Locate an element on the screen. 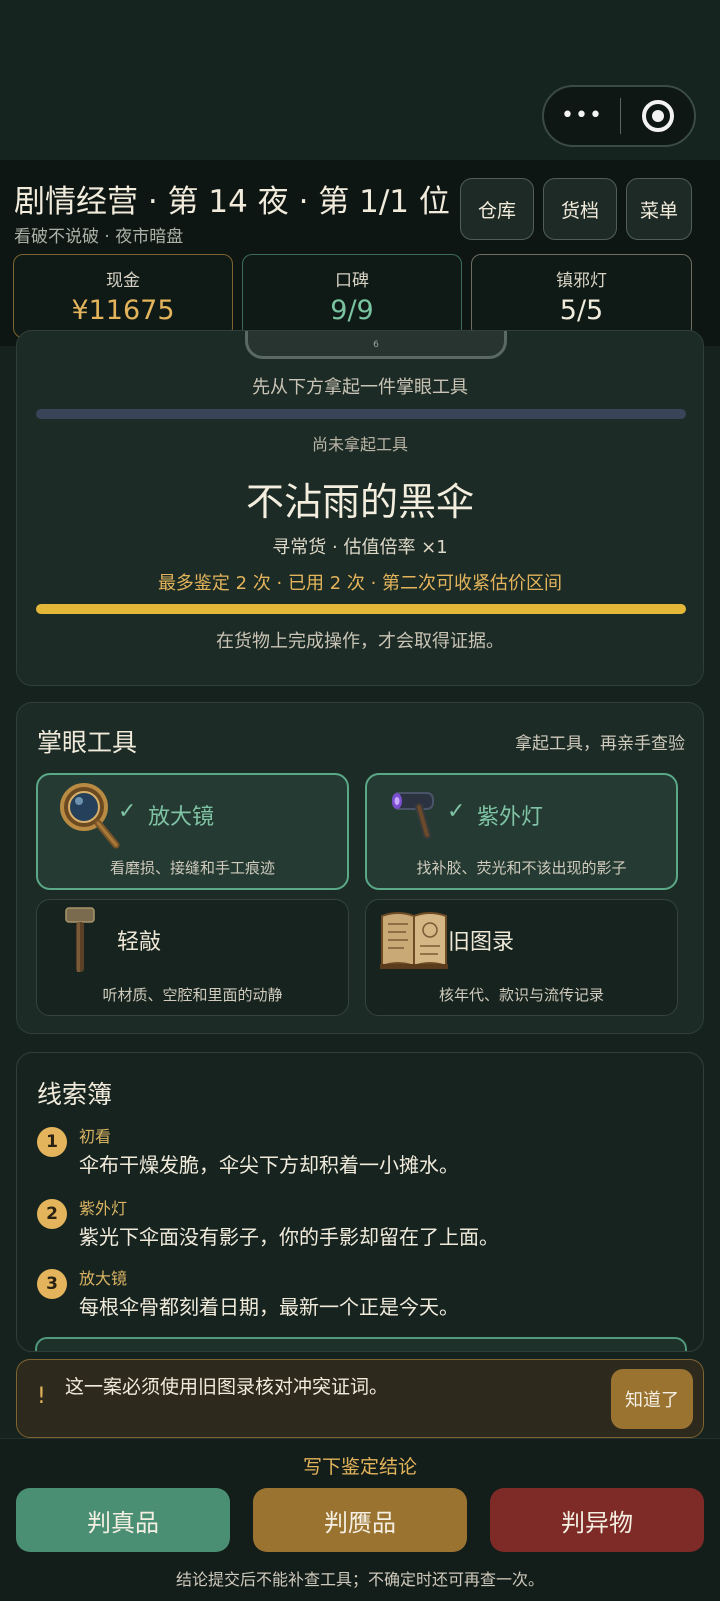 The height and width of the screenshot is (1601, 720). magnifier-icon is located at coordinates (90, 816).